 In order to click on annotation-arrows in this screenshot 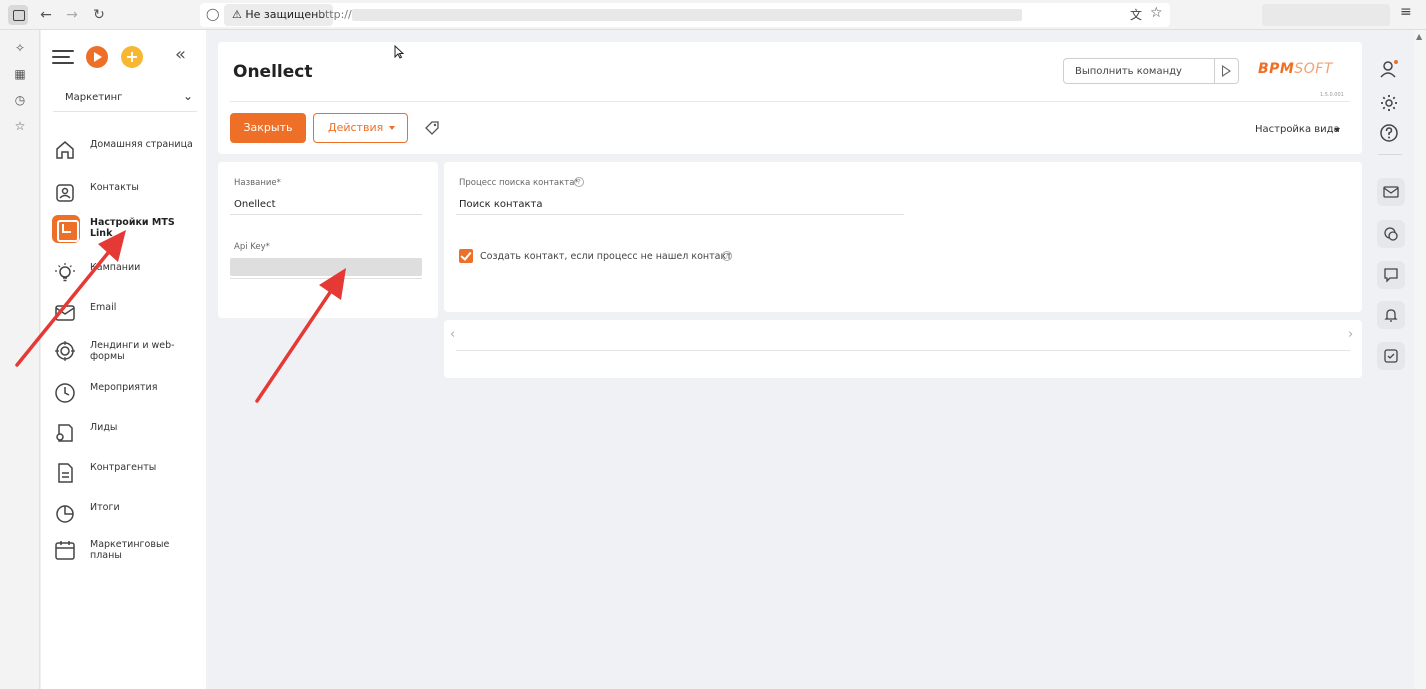, I will do `click(180, 316)`.